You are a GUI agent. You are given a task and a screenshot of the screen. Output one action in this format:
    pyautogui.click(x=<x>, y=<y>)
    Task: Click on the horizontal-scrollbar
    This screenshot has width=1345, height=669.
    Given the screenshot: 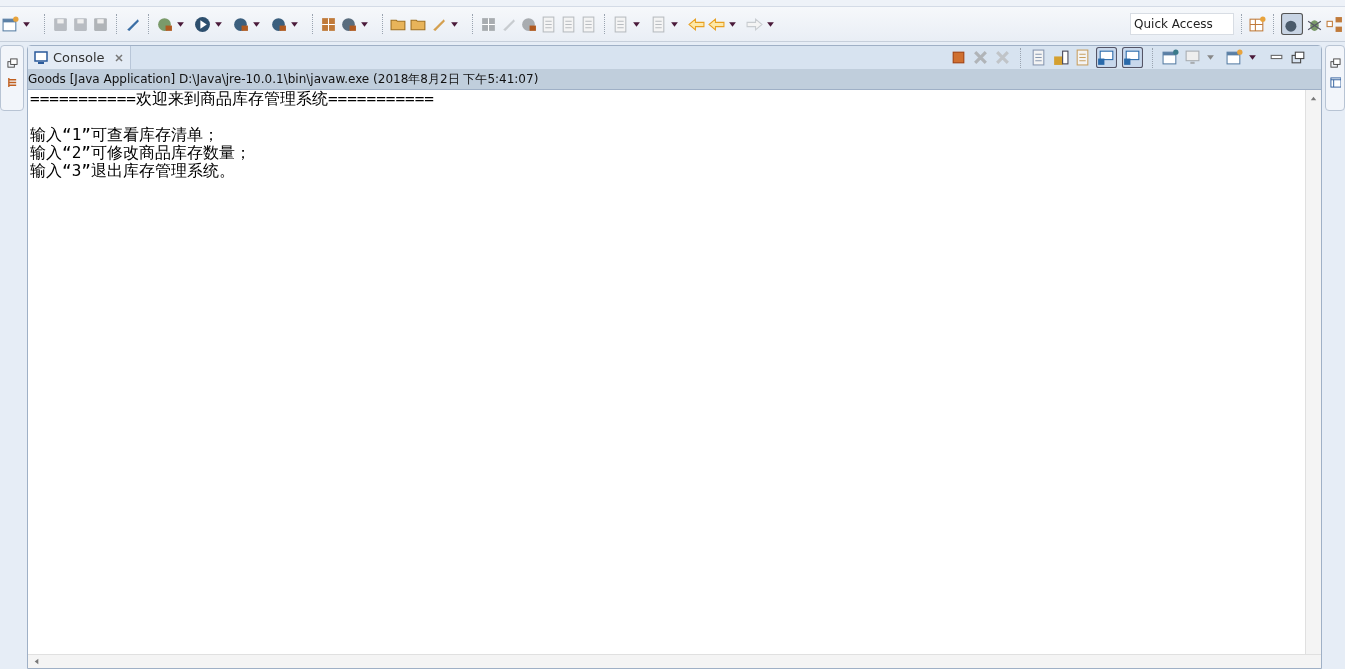 What is the action you would take?
    pyautogui.click(x=674, y=661)
    